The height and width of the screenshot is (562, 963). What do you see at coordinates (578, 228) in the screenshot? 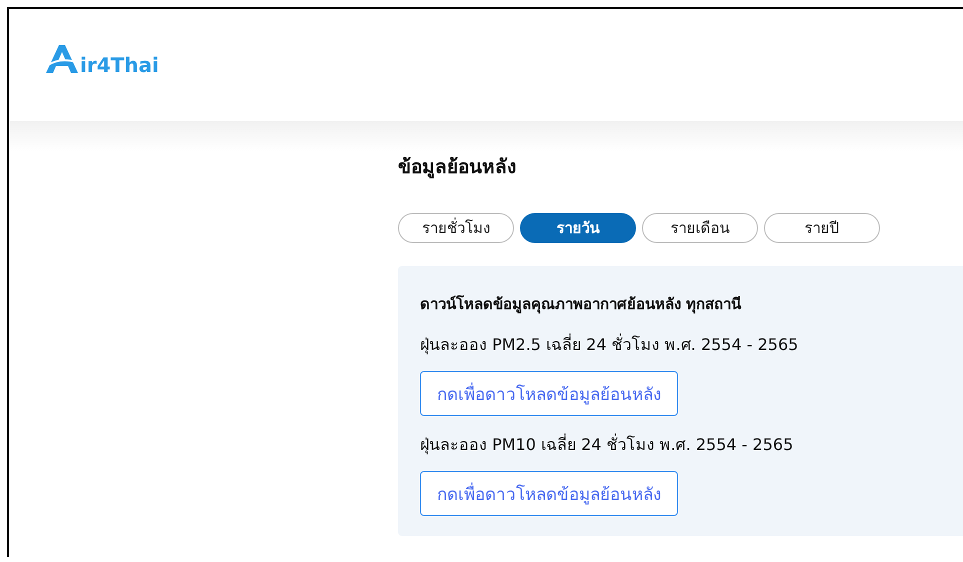
I see `period-tab: รายวัน` at bounding box center [578, 228].